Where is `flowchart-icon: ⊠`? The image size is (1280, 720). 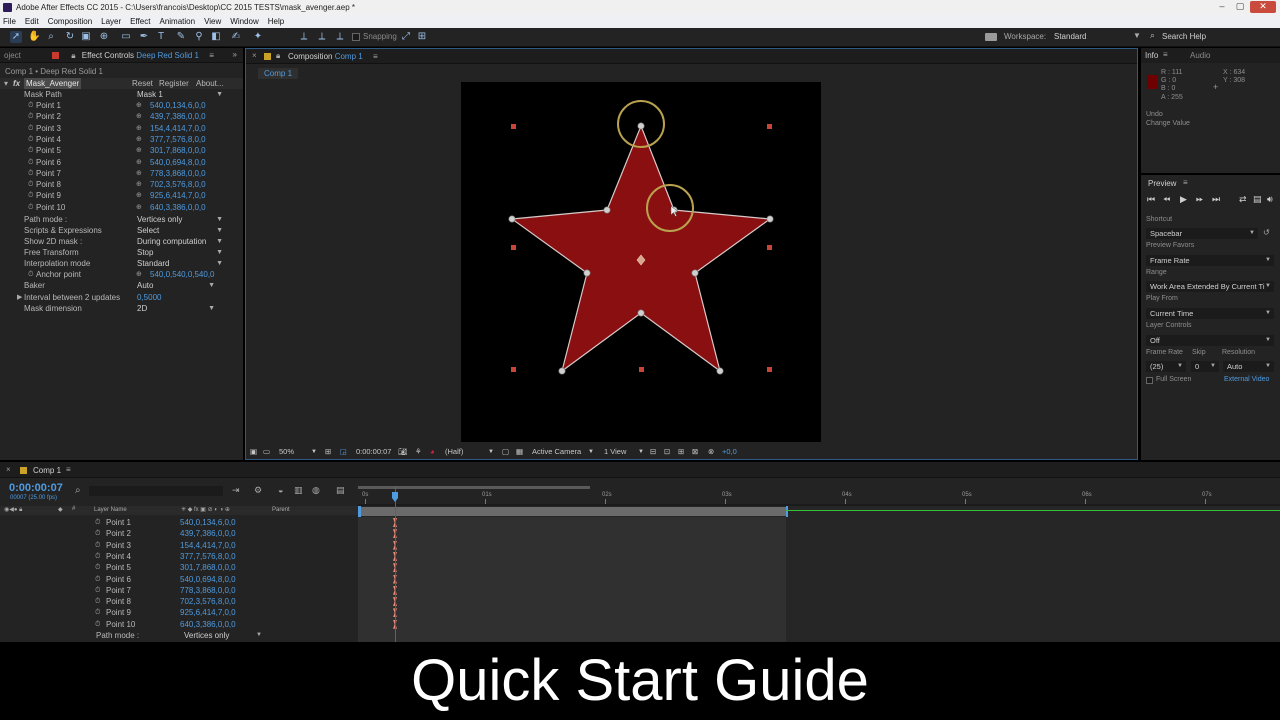
flowchart-icon: ⊠ is located at coordinates (695, 452).